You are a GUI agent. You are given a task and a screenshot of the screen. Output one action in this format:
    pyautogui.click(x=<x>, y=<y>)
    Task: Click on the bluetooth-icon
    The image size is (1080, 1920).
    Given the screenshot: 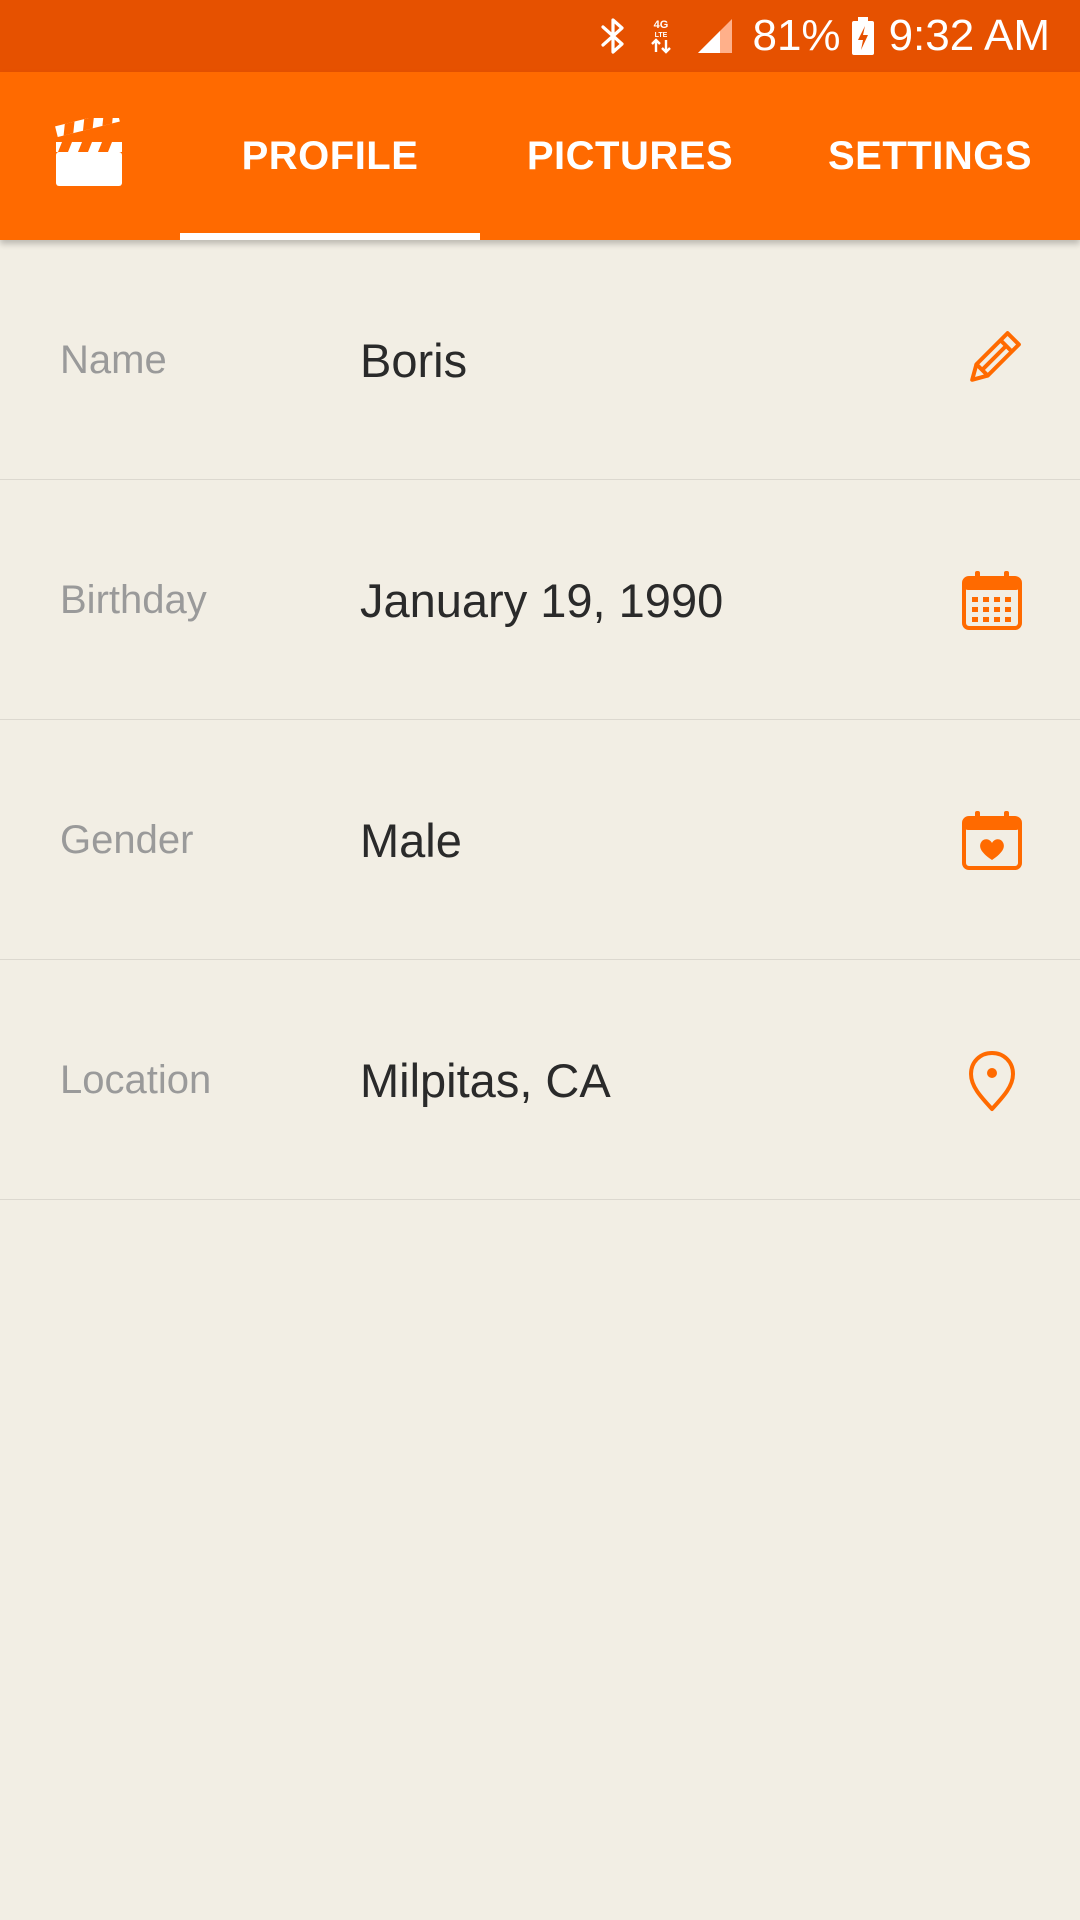 What is the action you would take?
    pyautogui.click(x=613, y=36)
    